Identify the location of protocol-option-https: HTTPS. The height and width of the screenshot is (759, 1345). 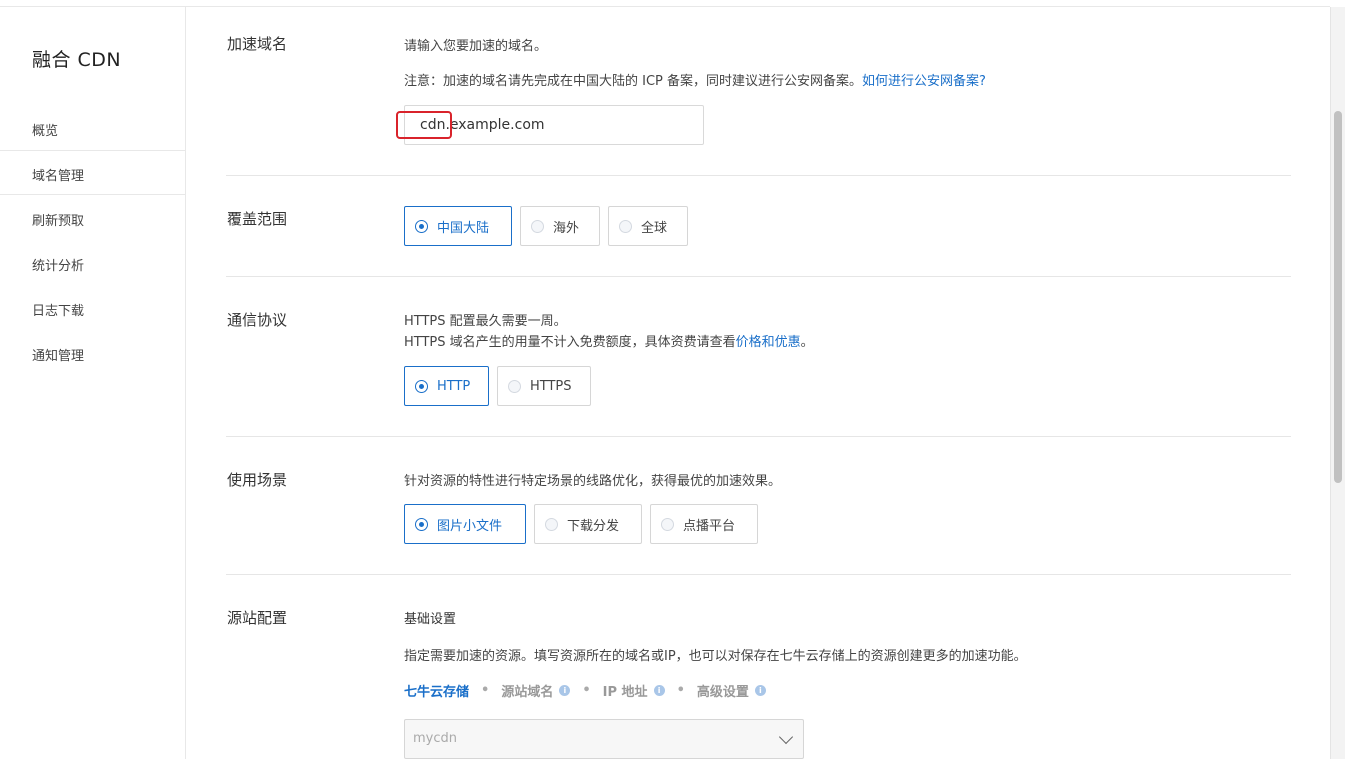
(544, 386).